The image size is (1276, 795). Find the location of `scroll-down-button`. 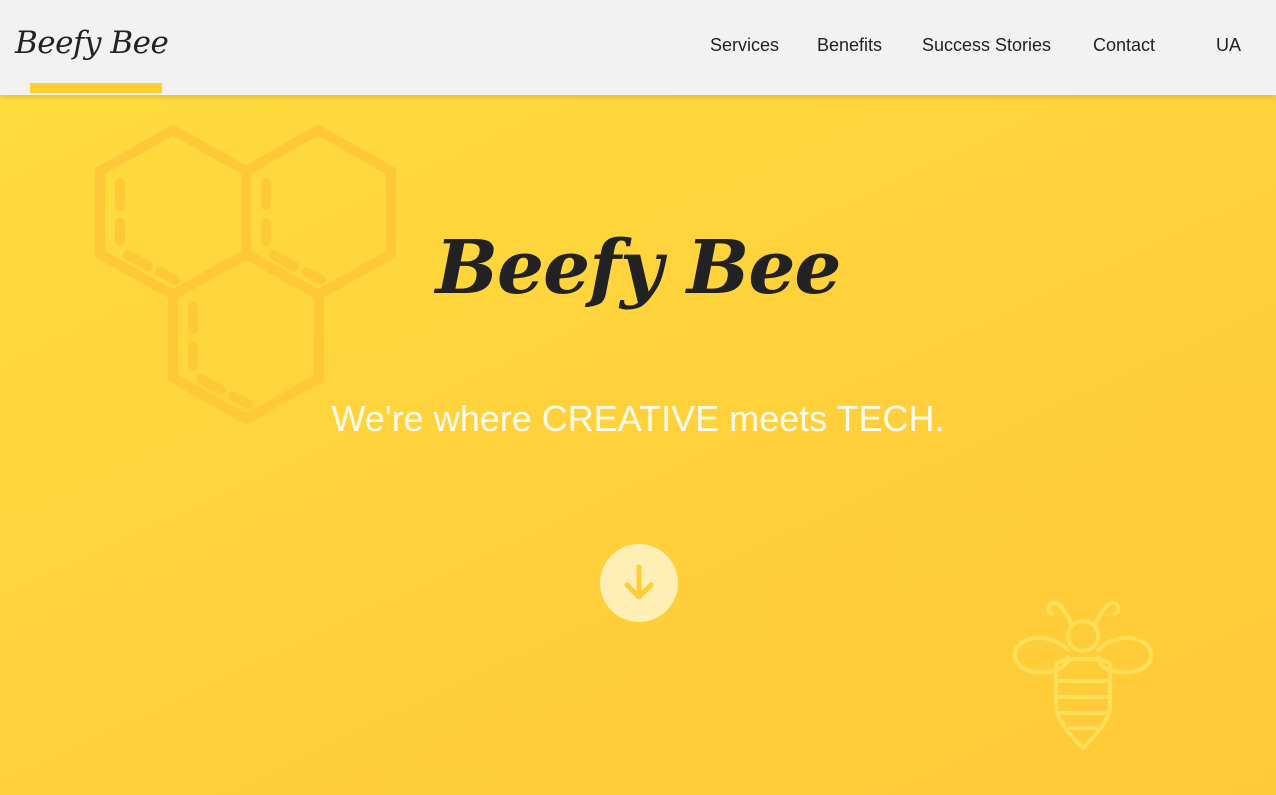

scroll-down-button is located at coordinates (639, 583).